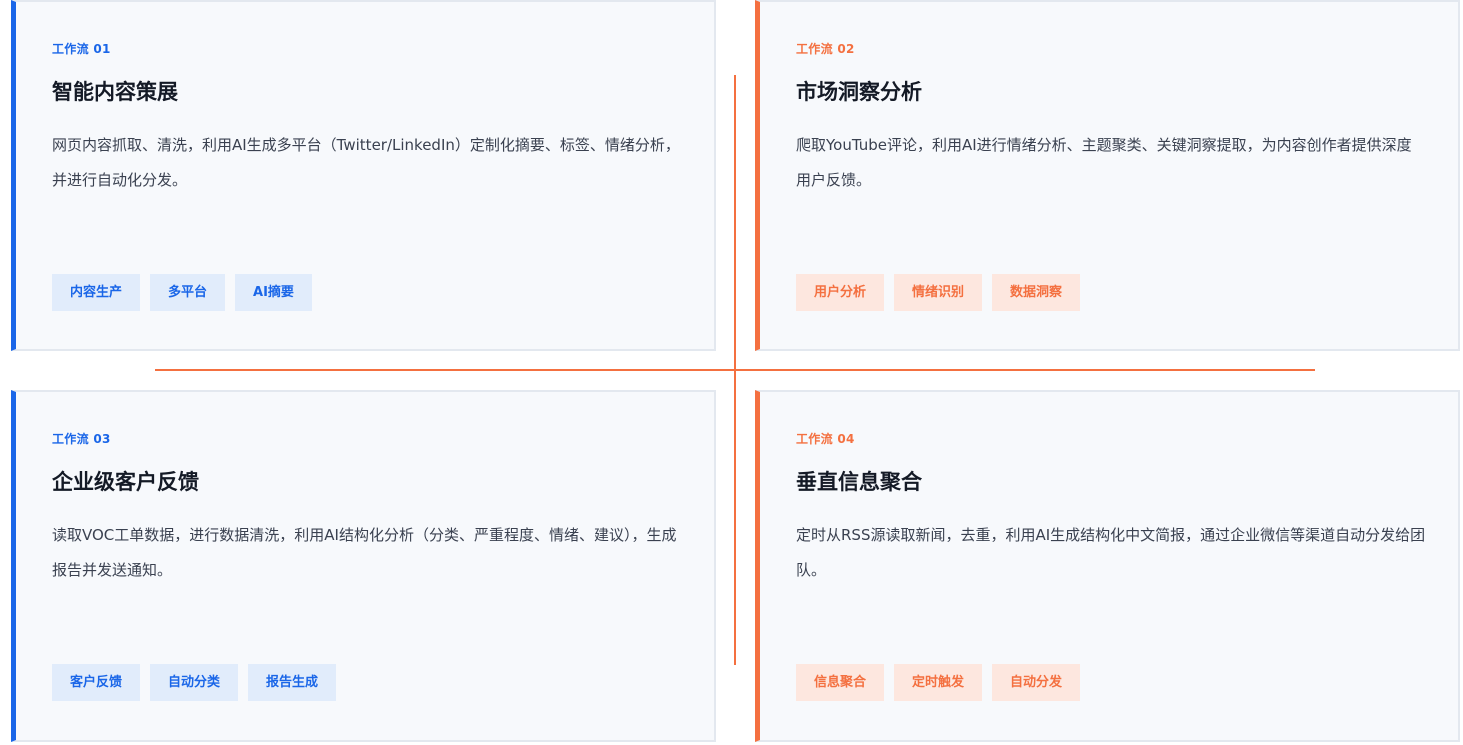 The height and width of the screenshot is (745, 1463). What do you see at coordinates (292, 682) in the screenshot?
I see `tag-chip: 报告生成` at bounding box center [292, 682].